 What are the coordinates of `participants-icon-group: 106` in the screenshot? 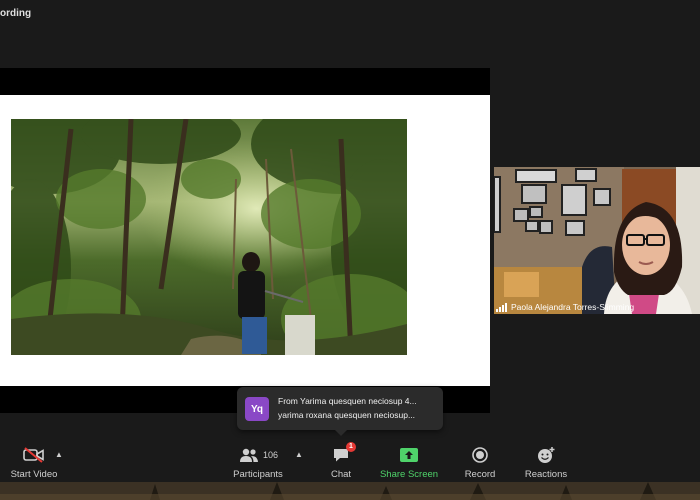 It's located at (258, 455).